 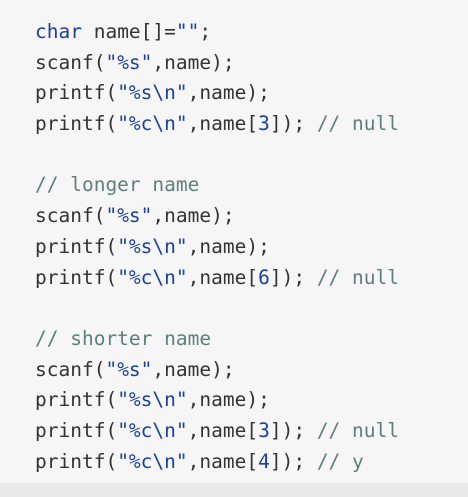 I want to click on string-token: "", so click(x=187, y=31).